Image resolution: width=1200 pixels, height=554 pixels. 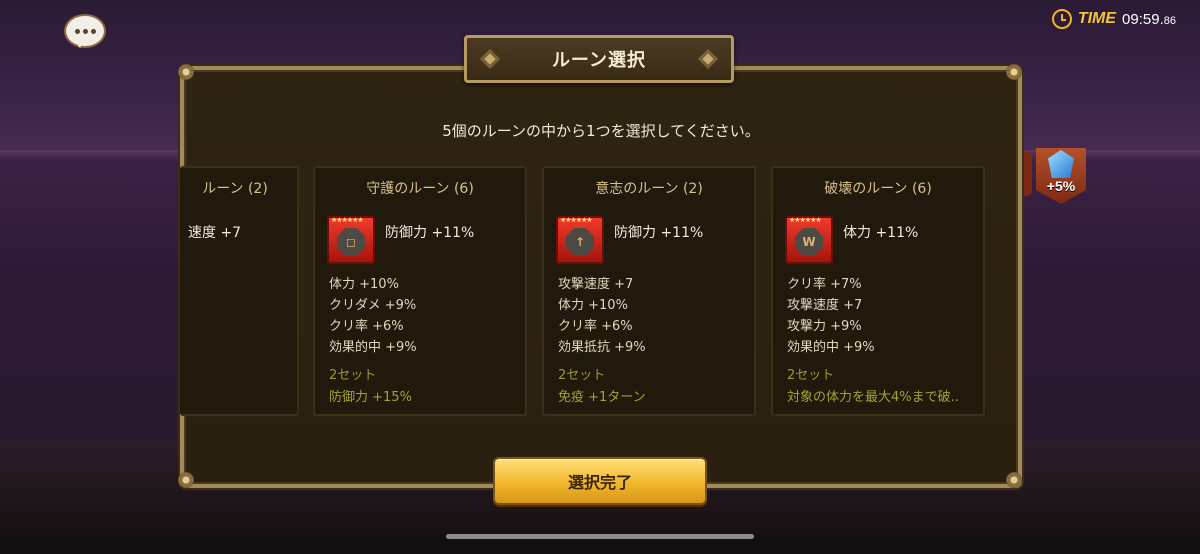 I want to click on will-rune-icon: ★★★★★★ ↑, so click(x=580, y=240).